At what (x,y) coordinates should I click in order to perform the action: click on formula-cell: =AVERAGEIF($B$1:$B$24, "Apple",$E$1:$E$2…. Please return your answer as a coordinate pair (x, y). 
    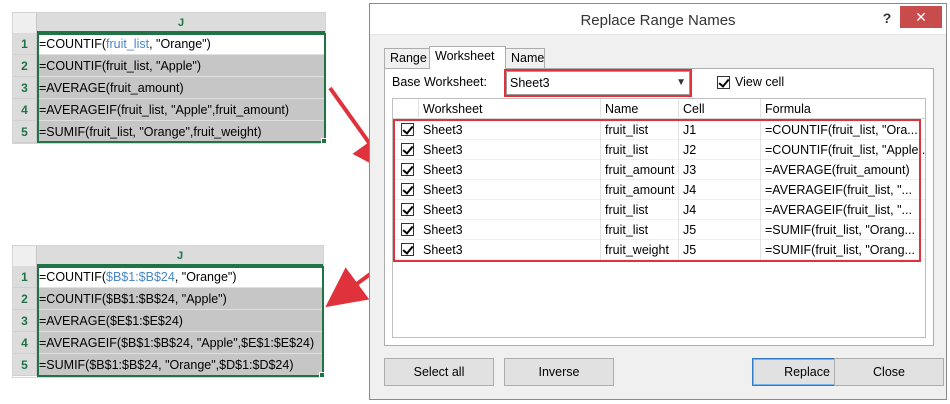
    Looking at the image, I should click on (180, 343).